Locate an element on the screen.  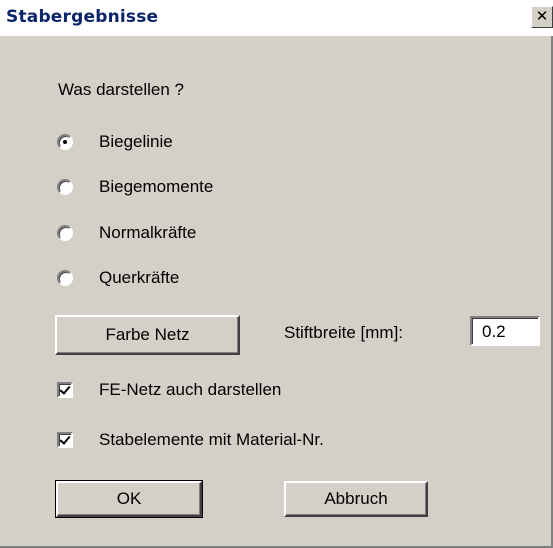
close-icon: ✕ is located at coordinates (542, 16).